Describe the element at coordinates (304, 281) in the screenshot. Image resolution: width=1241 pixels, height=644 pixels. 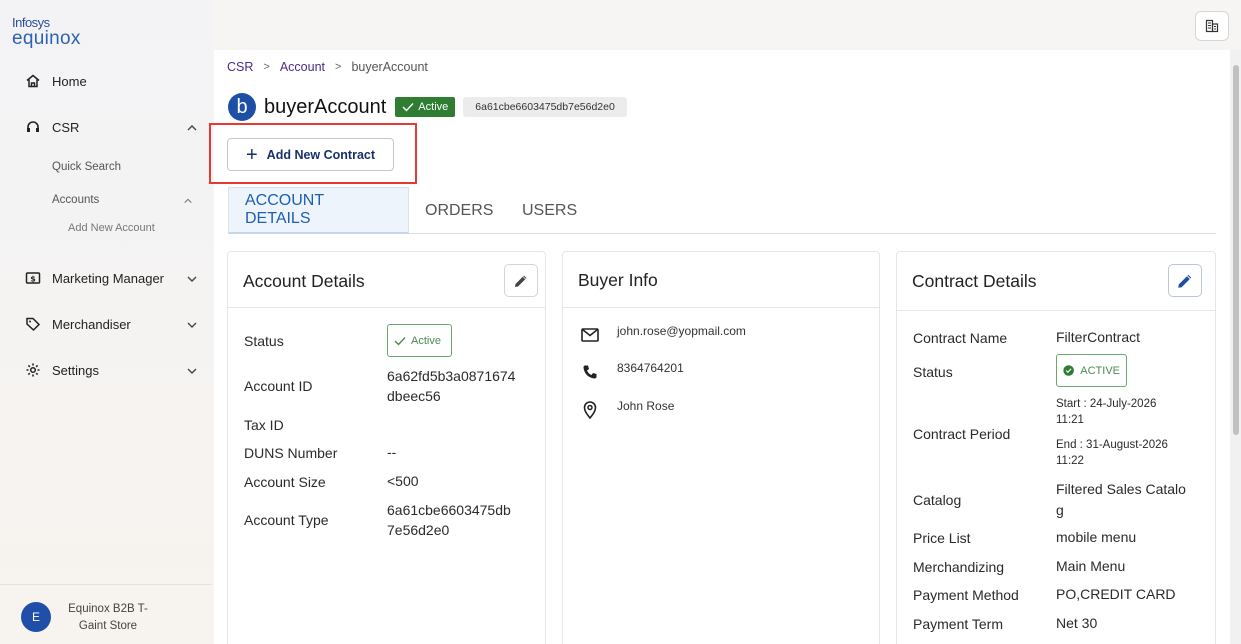
I see `card-title: Account Details` at that location.